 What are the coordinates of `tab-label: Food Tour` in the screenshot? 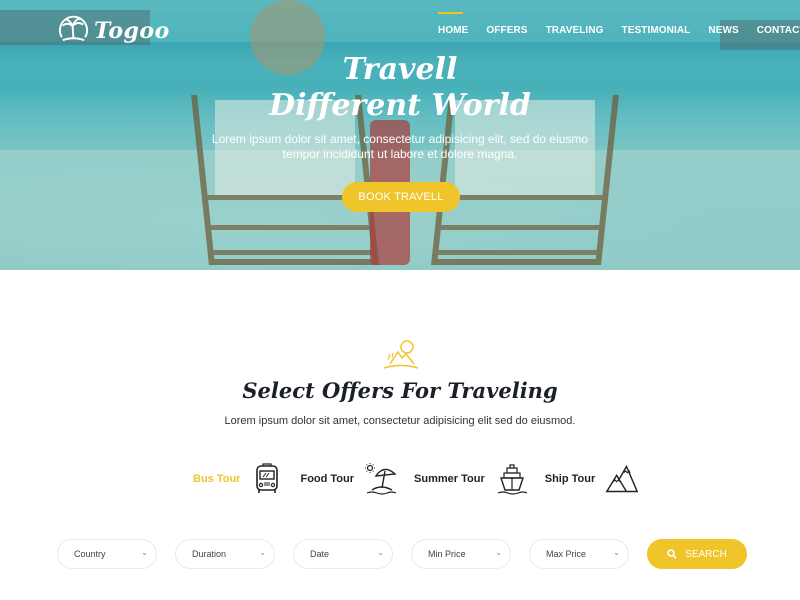 It's located at (327, 479).